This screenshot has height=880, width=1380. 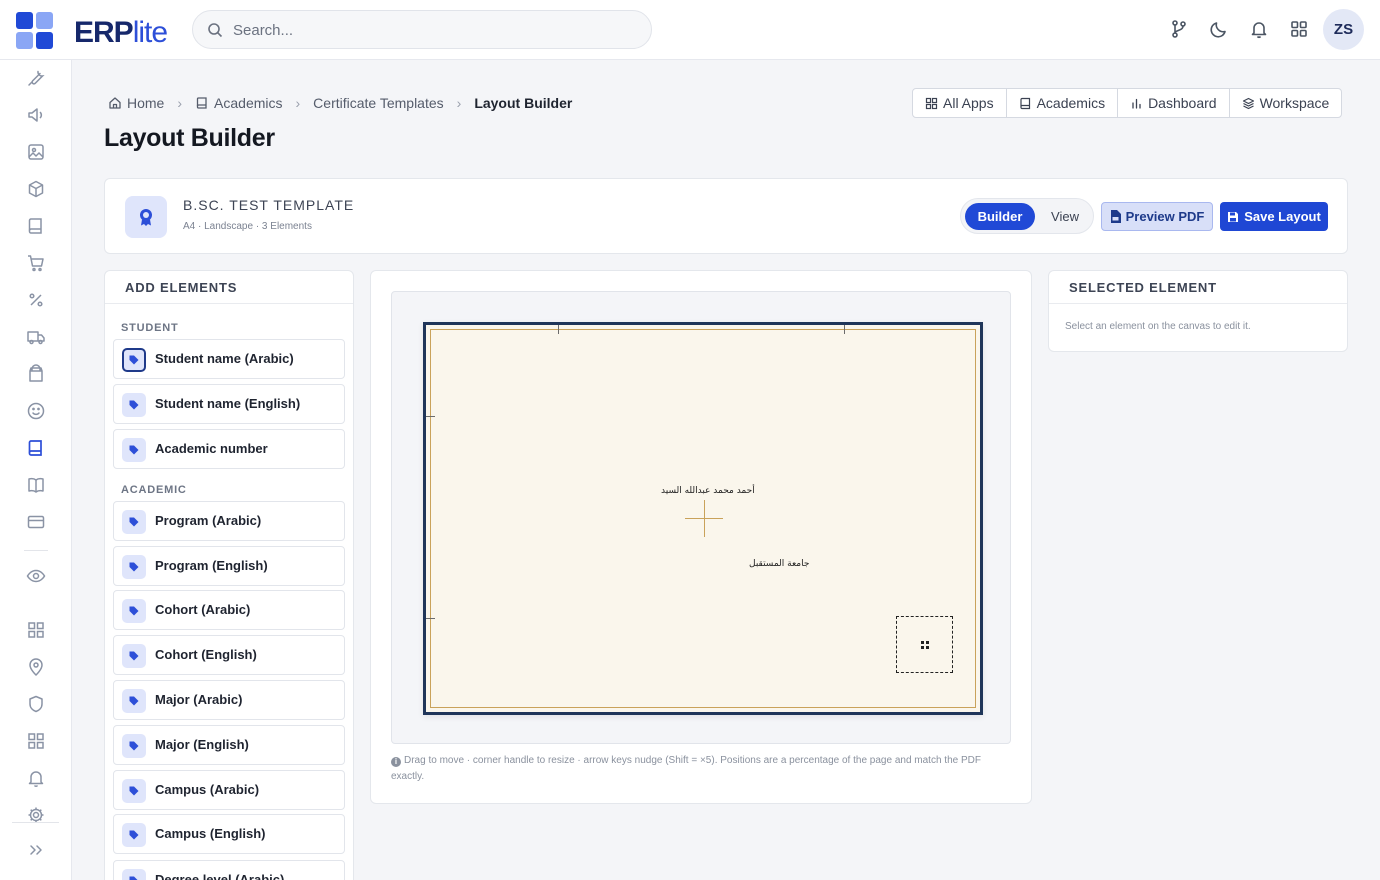 What do you see at coordinates (229, 834) in the screenshot?
I see `element-item: Campus (English)` at bounding box center [229, 834].